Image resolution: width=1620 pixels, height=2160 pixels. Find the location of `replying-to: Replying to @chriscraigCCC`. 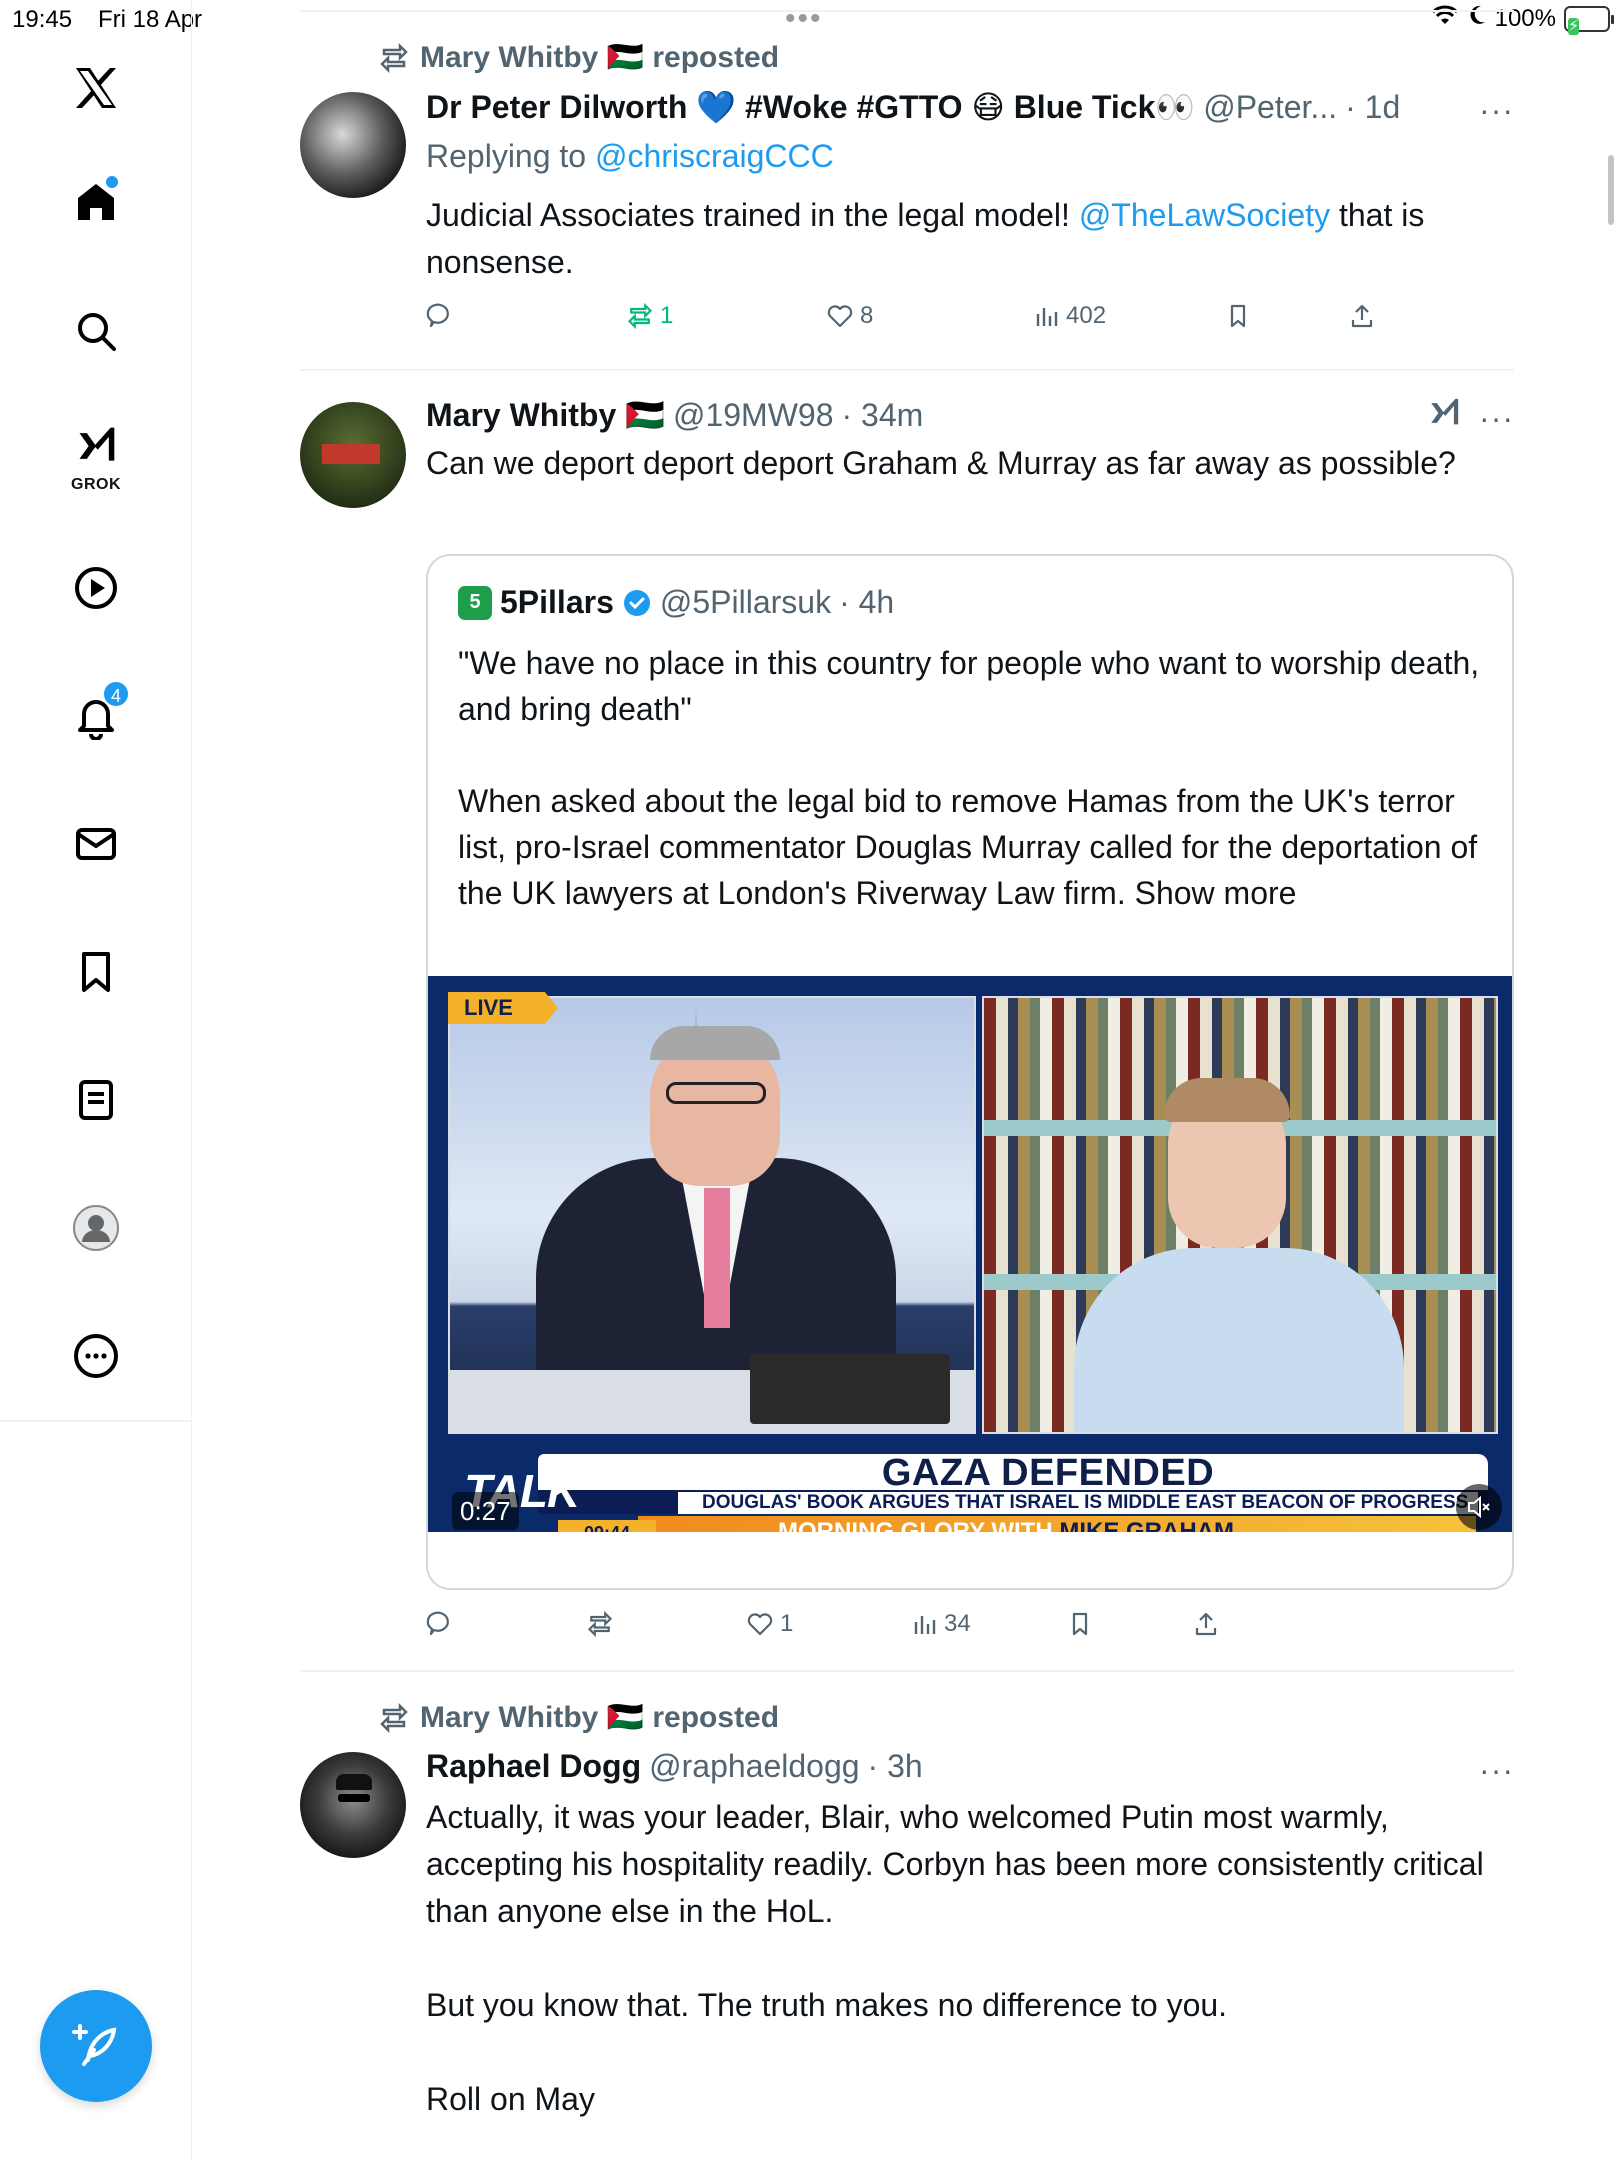

replying-to: Replying to @chriscraigCCC is located at coordinates (630, 156).